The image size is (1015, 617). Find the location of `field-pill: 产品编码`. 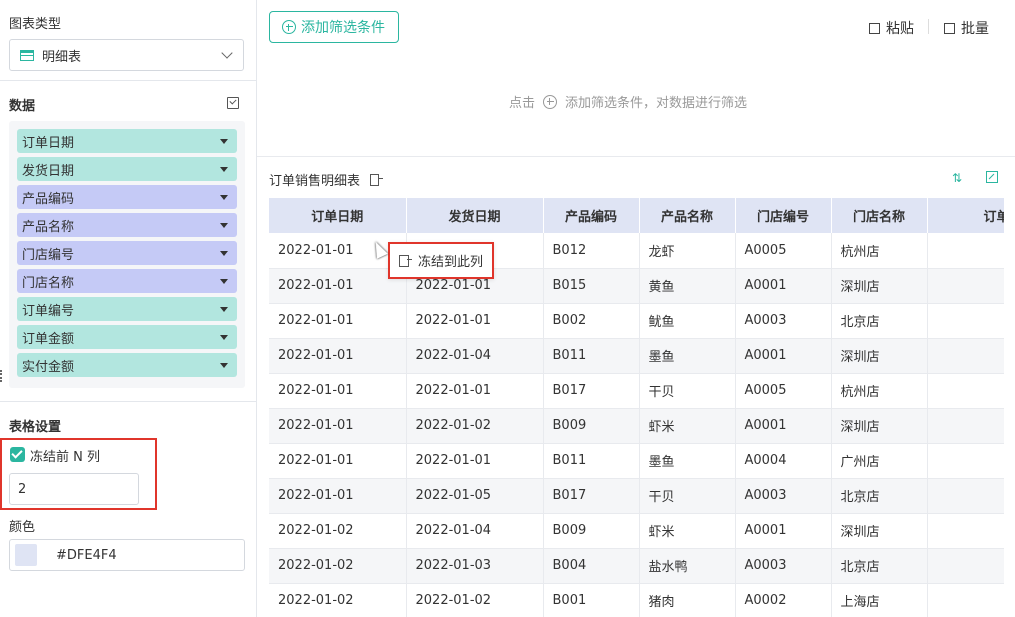

field-pill: 产品编码 is located at coordinates (127, 197).